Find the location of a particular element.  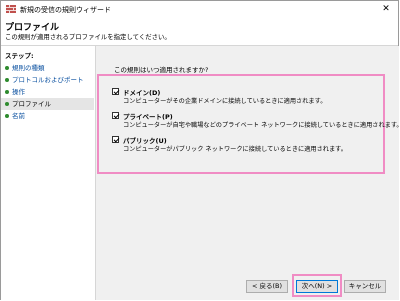

next-button: 次へ(N) > is located at coordinates (317, 286).